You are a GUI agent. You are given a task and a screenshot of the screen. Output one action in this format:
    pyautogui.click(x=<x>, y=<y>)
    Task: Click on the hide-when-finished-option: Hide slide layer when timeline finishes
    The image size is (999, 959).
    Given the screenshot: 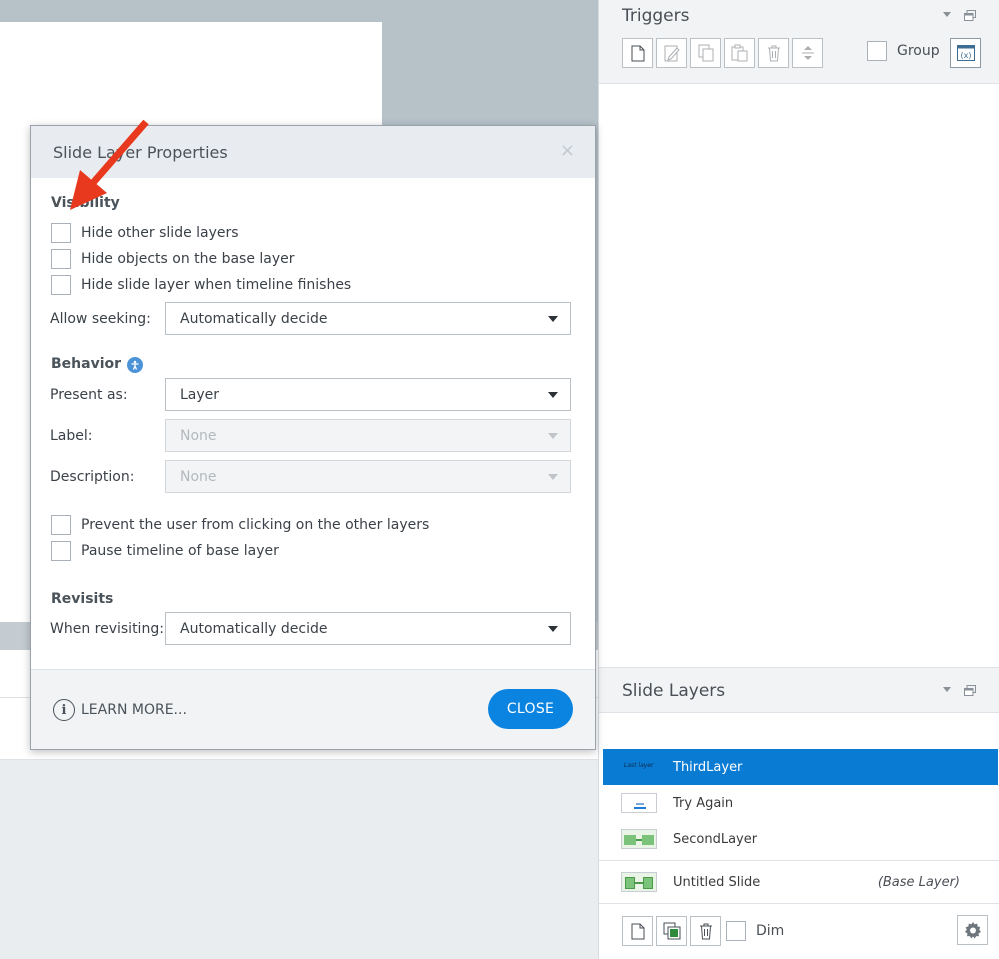 What is the action you would take?
    pyautogui.click(x=201, y=285)
    